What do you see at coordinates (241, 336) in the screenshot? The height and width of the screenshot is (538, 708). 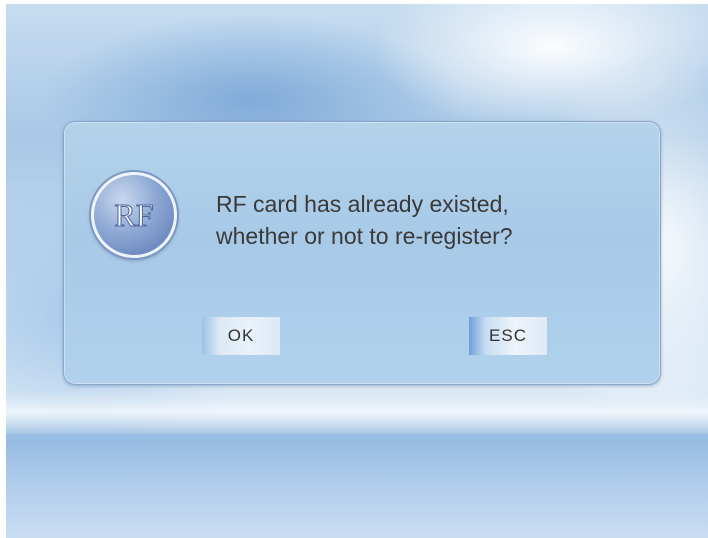 I see `ok-button: OK` at bounding box center [241, 336].